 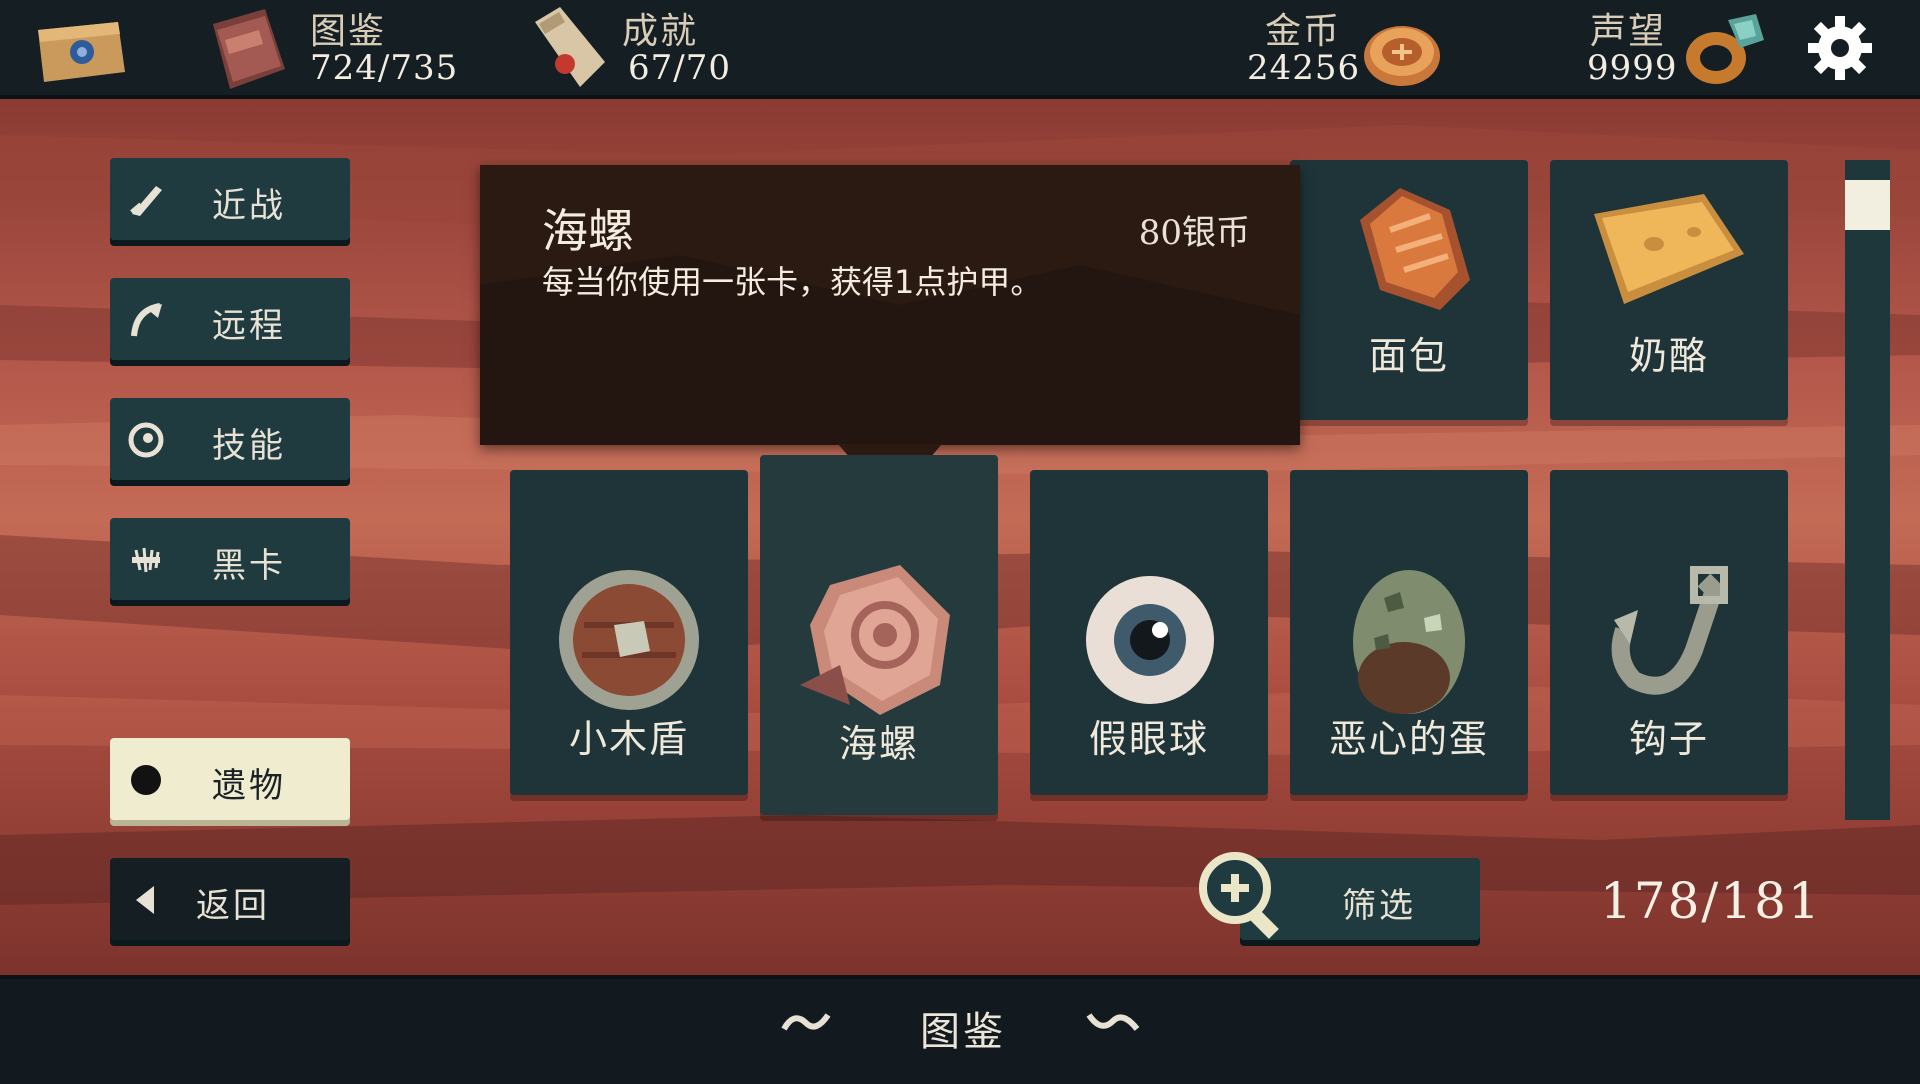 I want to click on card-fake-eyeball: 假眼球, so click(x=1149, y=632).